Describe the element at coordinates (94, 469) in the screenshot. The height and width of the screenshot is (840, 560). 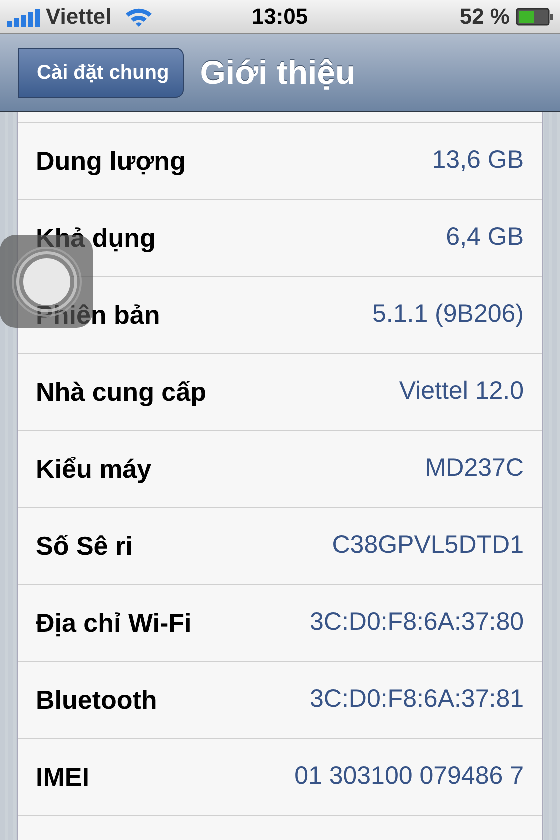
I see `row-label: Kiểu máy` at that location.